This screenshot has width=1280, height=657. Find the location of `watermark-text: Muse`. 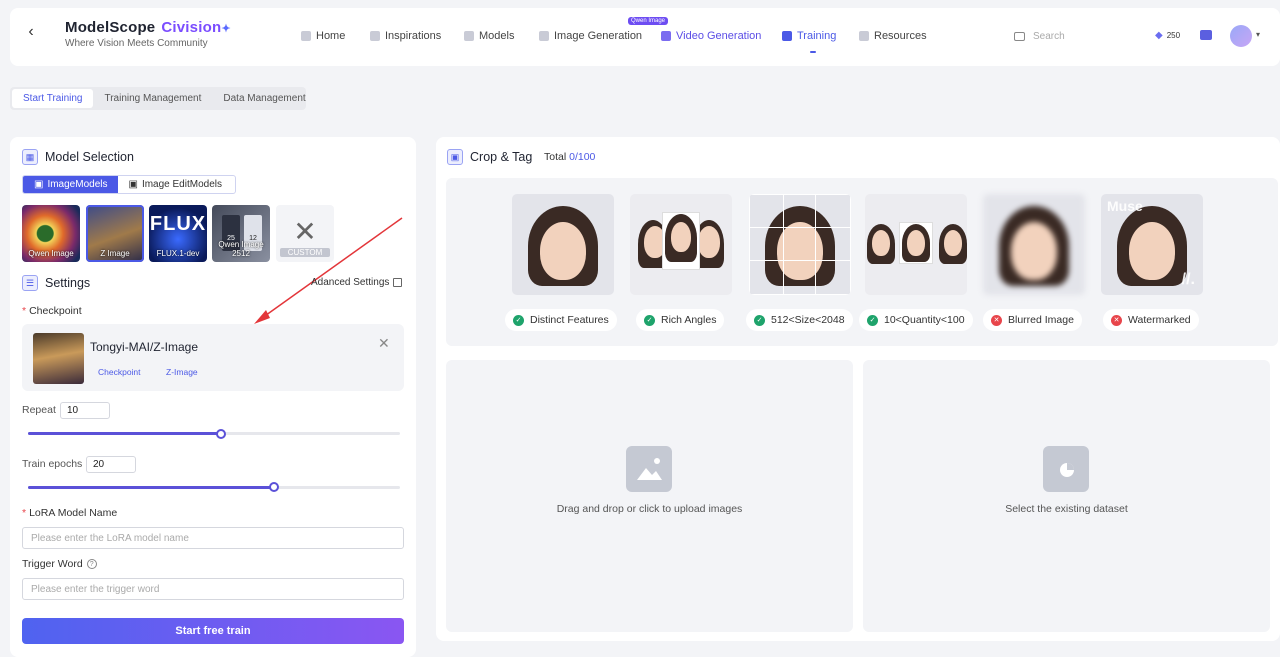

watermark-text: Muse is located at coordinates (1125, 206).